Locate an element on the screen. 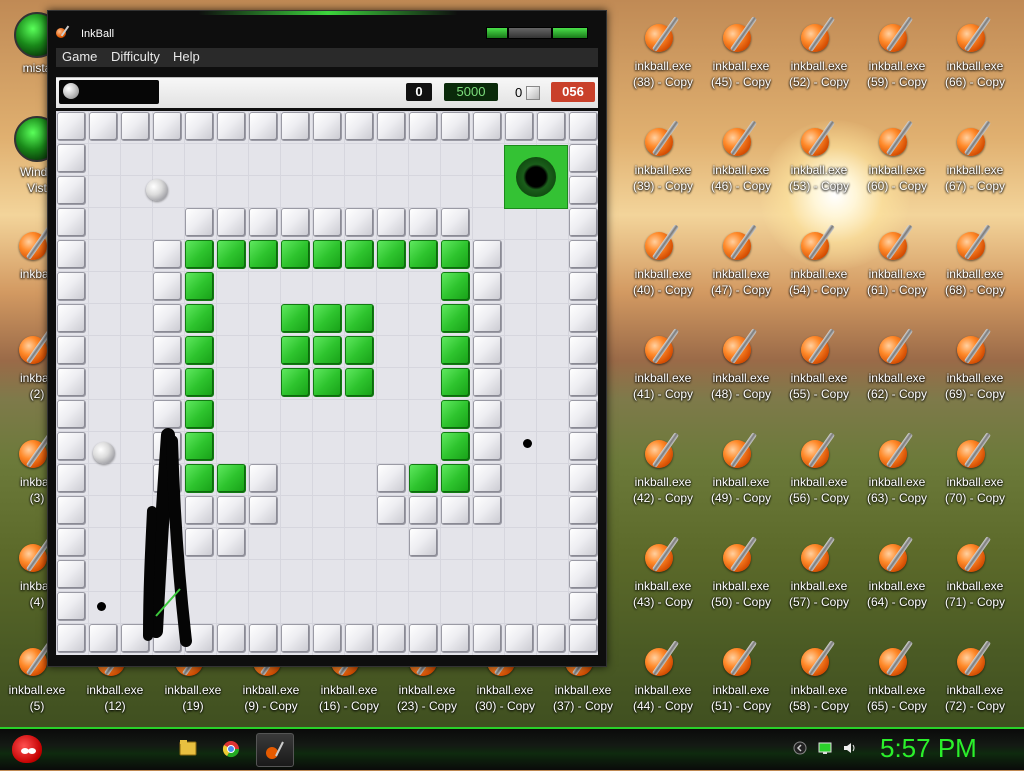 This screenshot has width=1024, height=771. desktop-shortcut-inkball: inkball.exe (69) - Copy is located at coordinates (975, 363).